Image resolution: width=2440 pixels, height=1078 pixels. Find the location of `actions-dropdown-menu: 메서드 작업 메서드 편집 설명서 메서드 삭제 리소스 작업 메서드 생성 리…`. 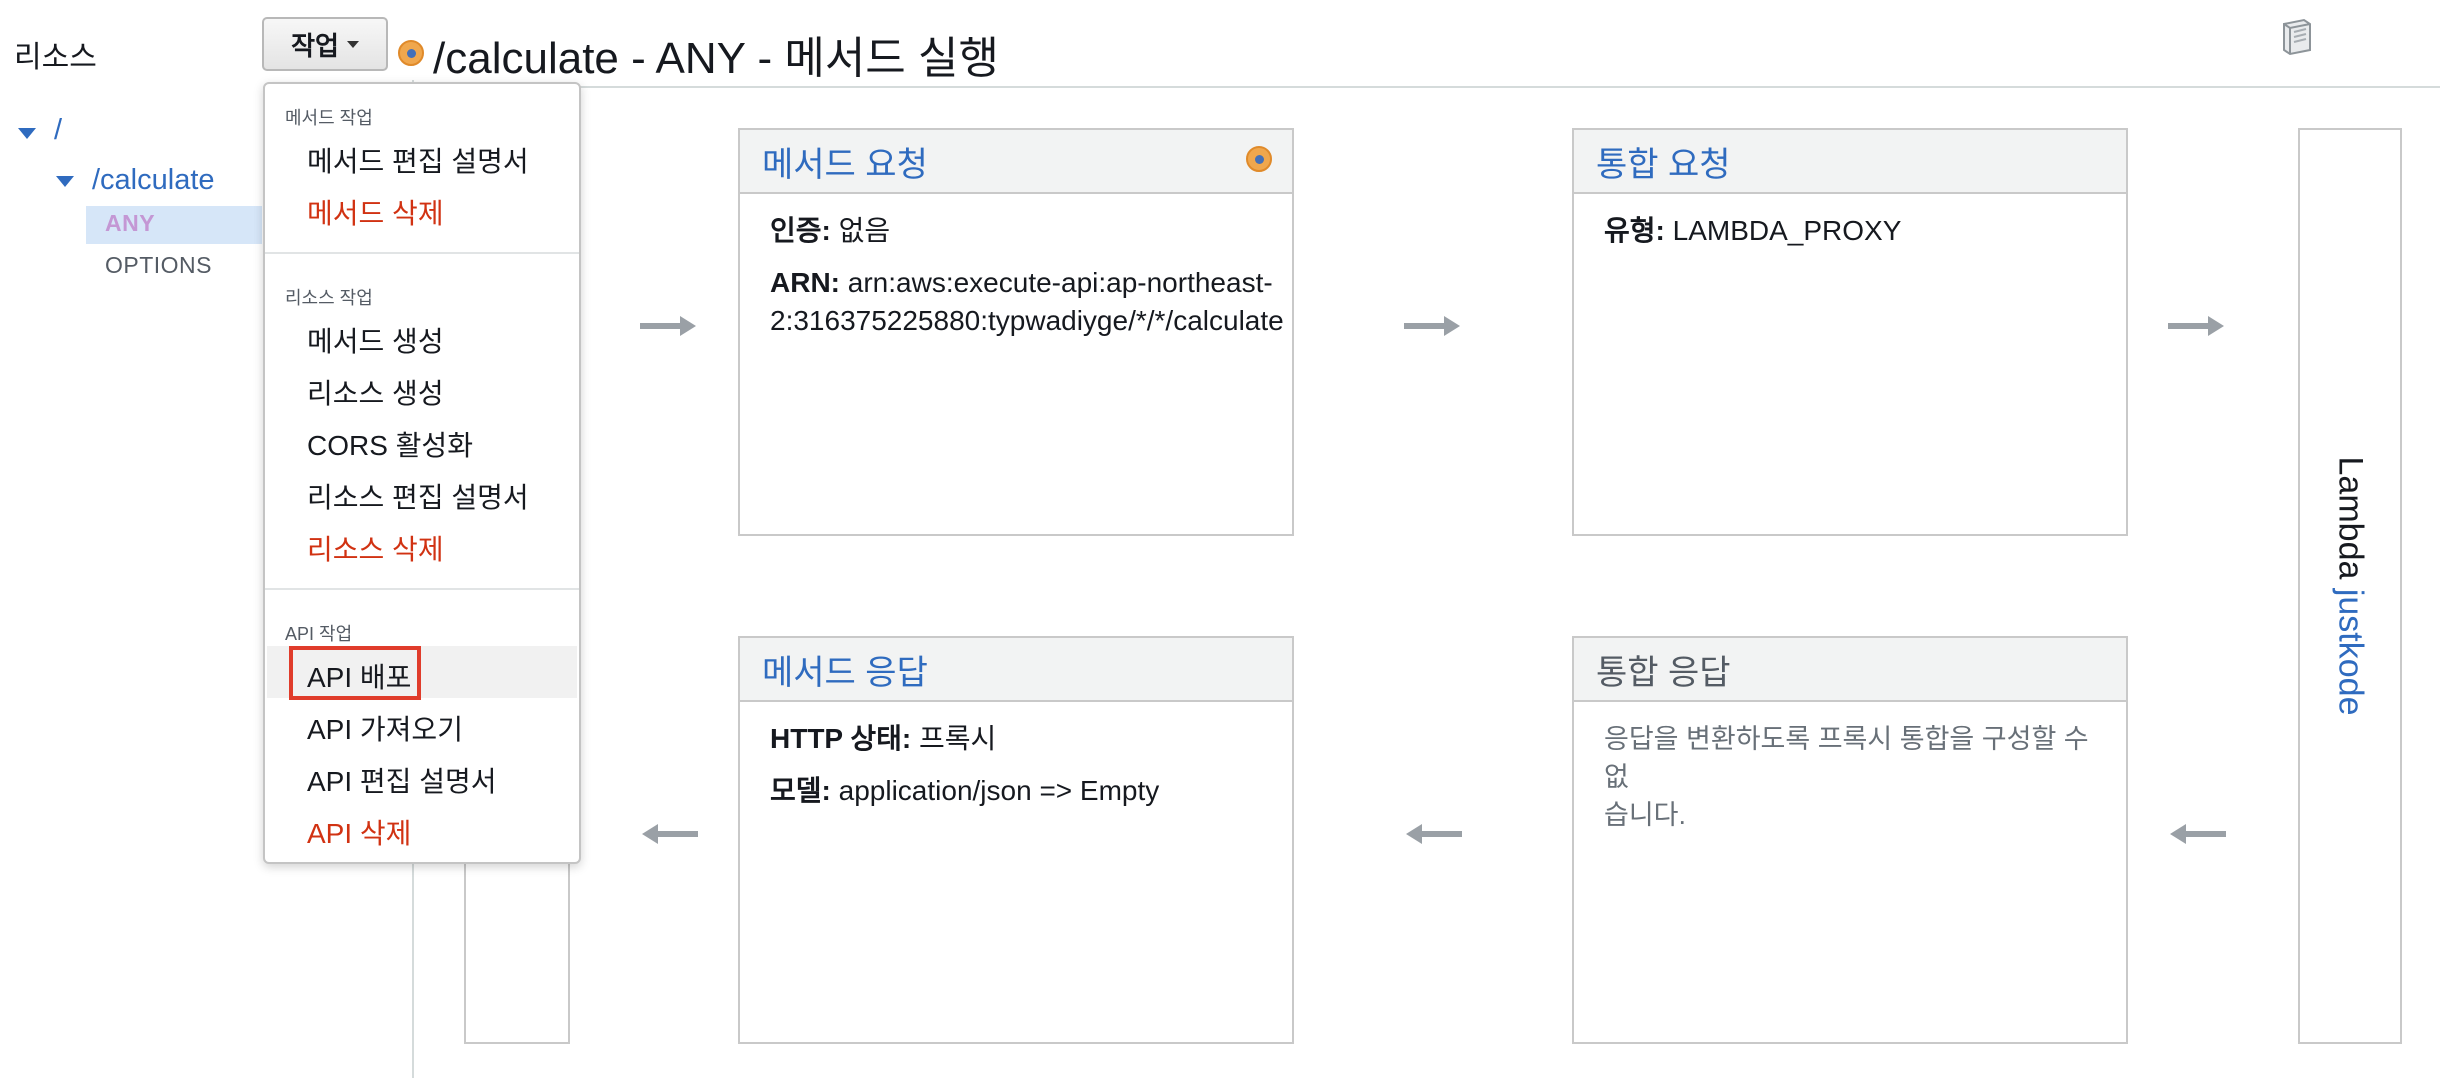

actions-dropdown-menu: 메서드 작업 메서드 편집 설명서 메서드 삭제 리소스 작업 메서드 생성 리… is located at coordinates (422, 473).